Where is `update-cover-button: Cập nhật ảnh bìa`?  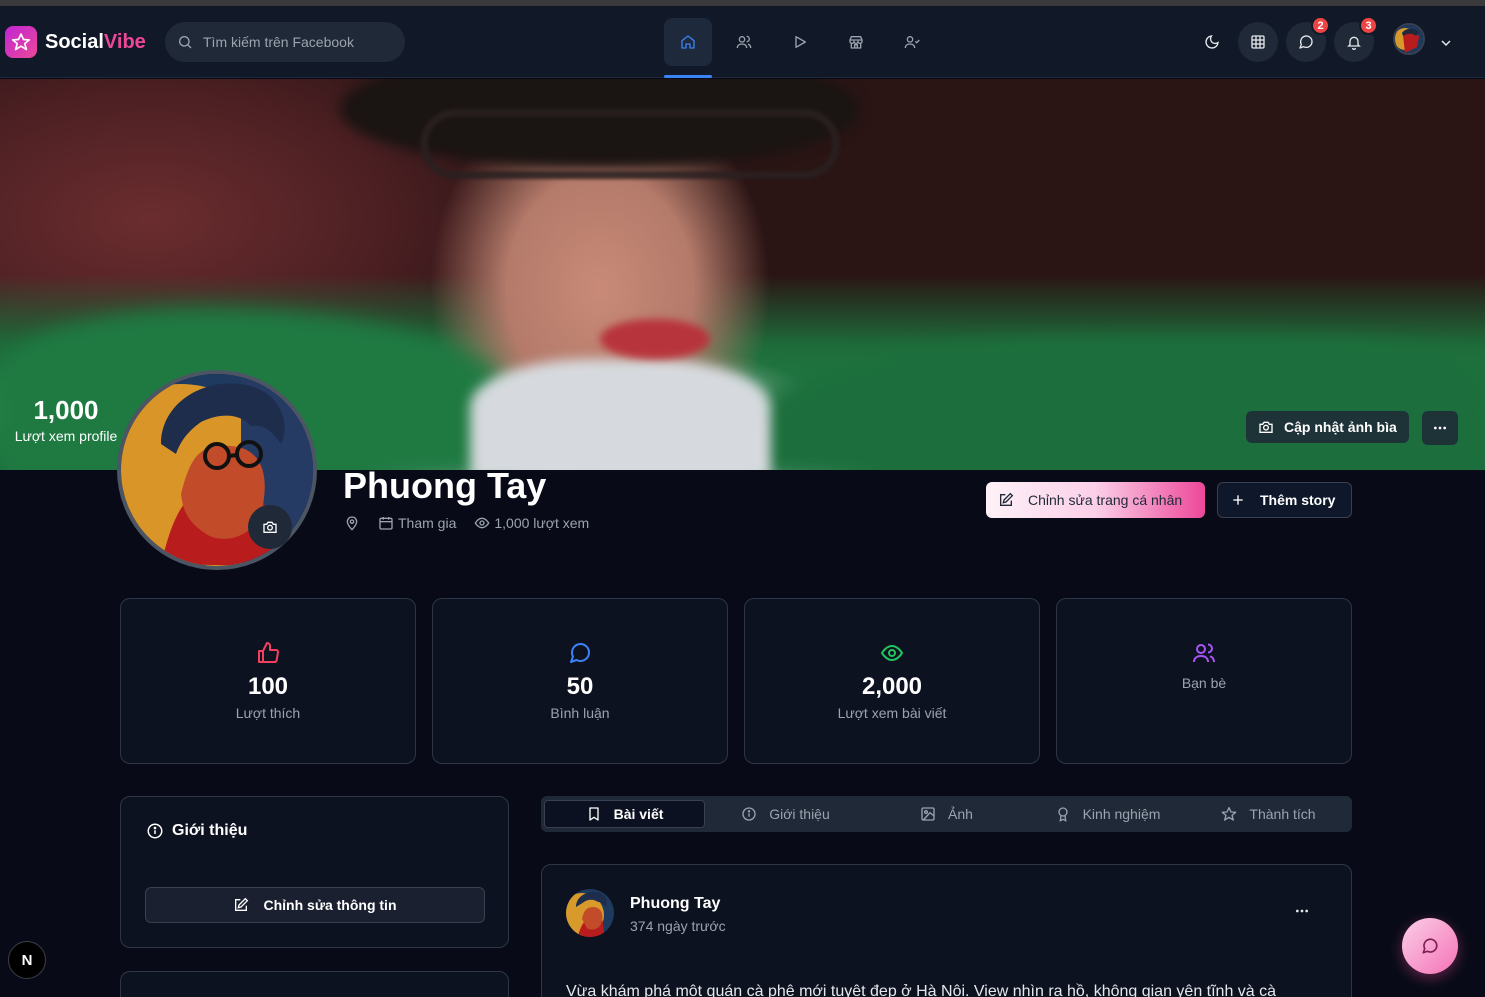 update-cover-button: Cập nhật ảnh bìa is located at coordinates (1327, 427).